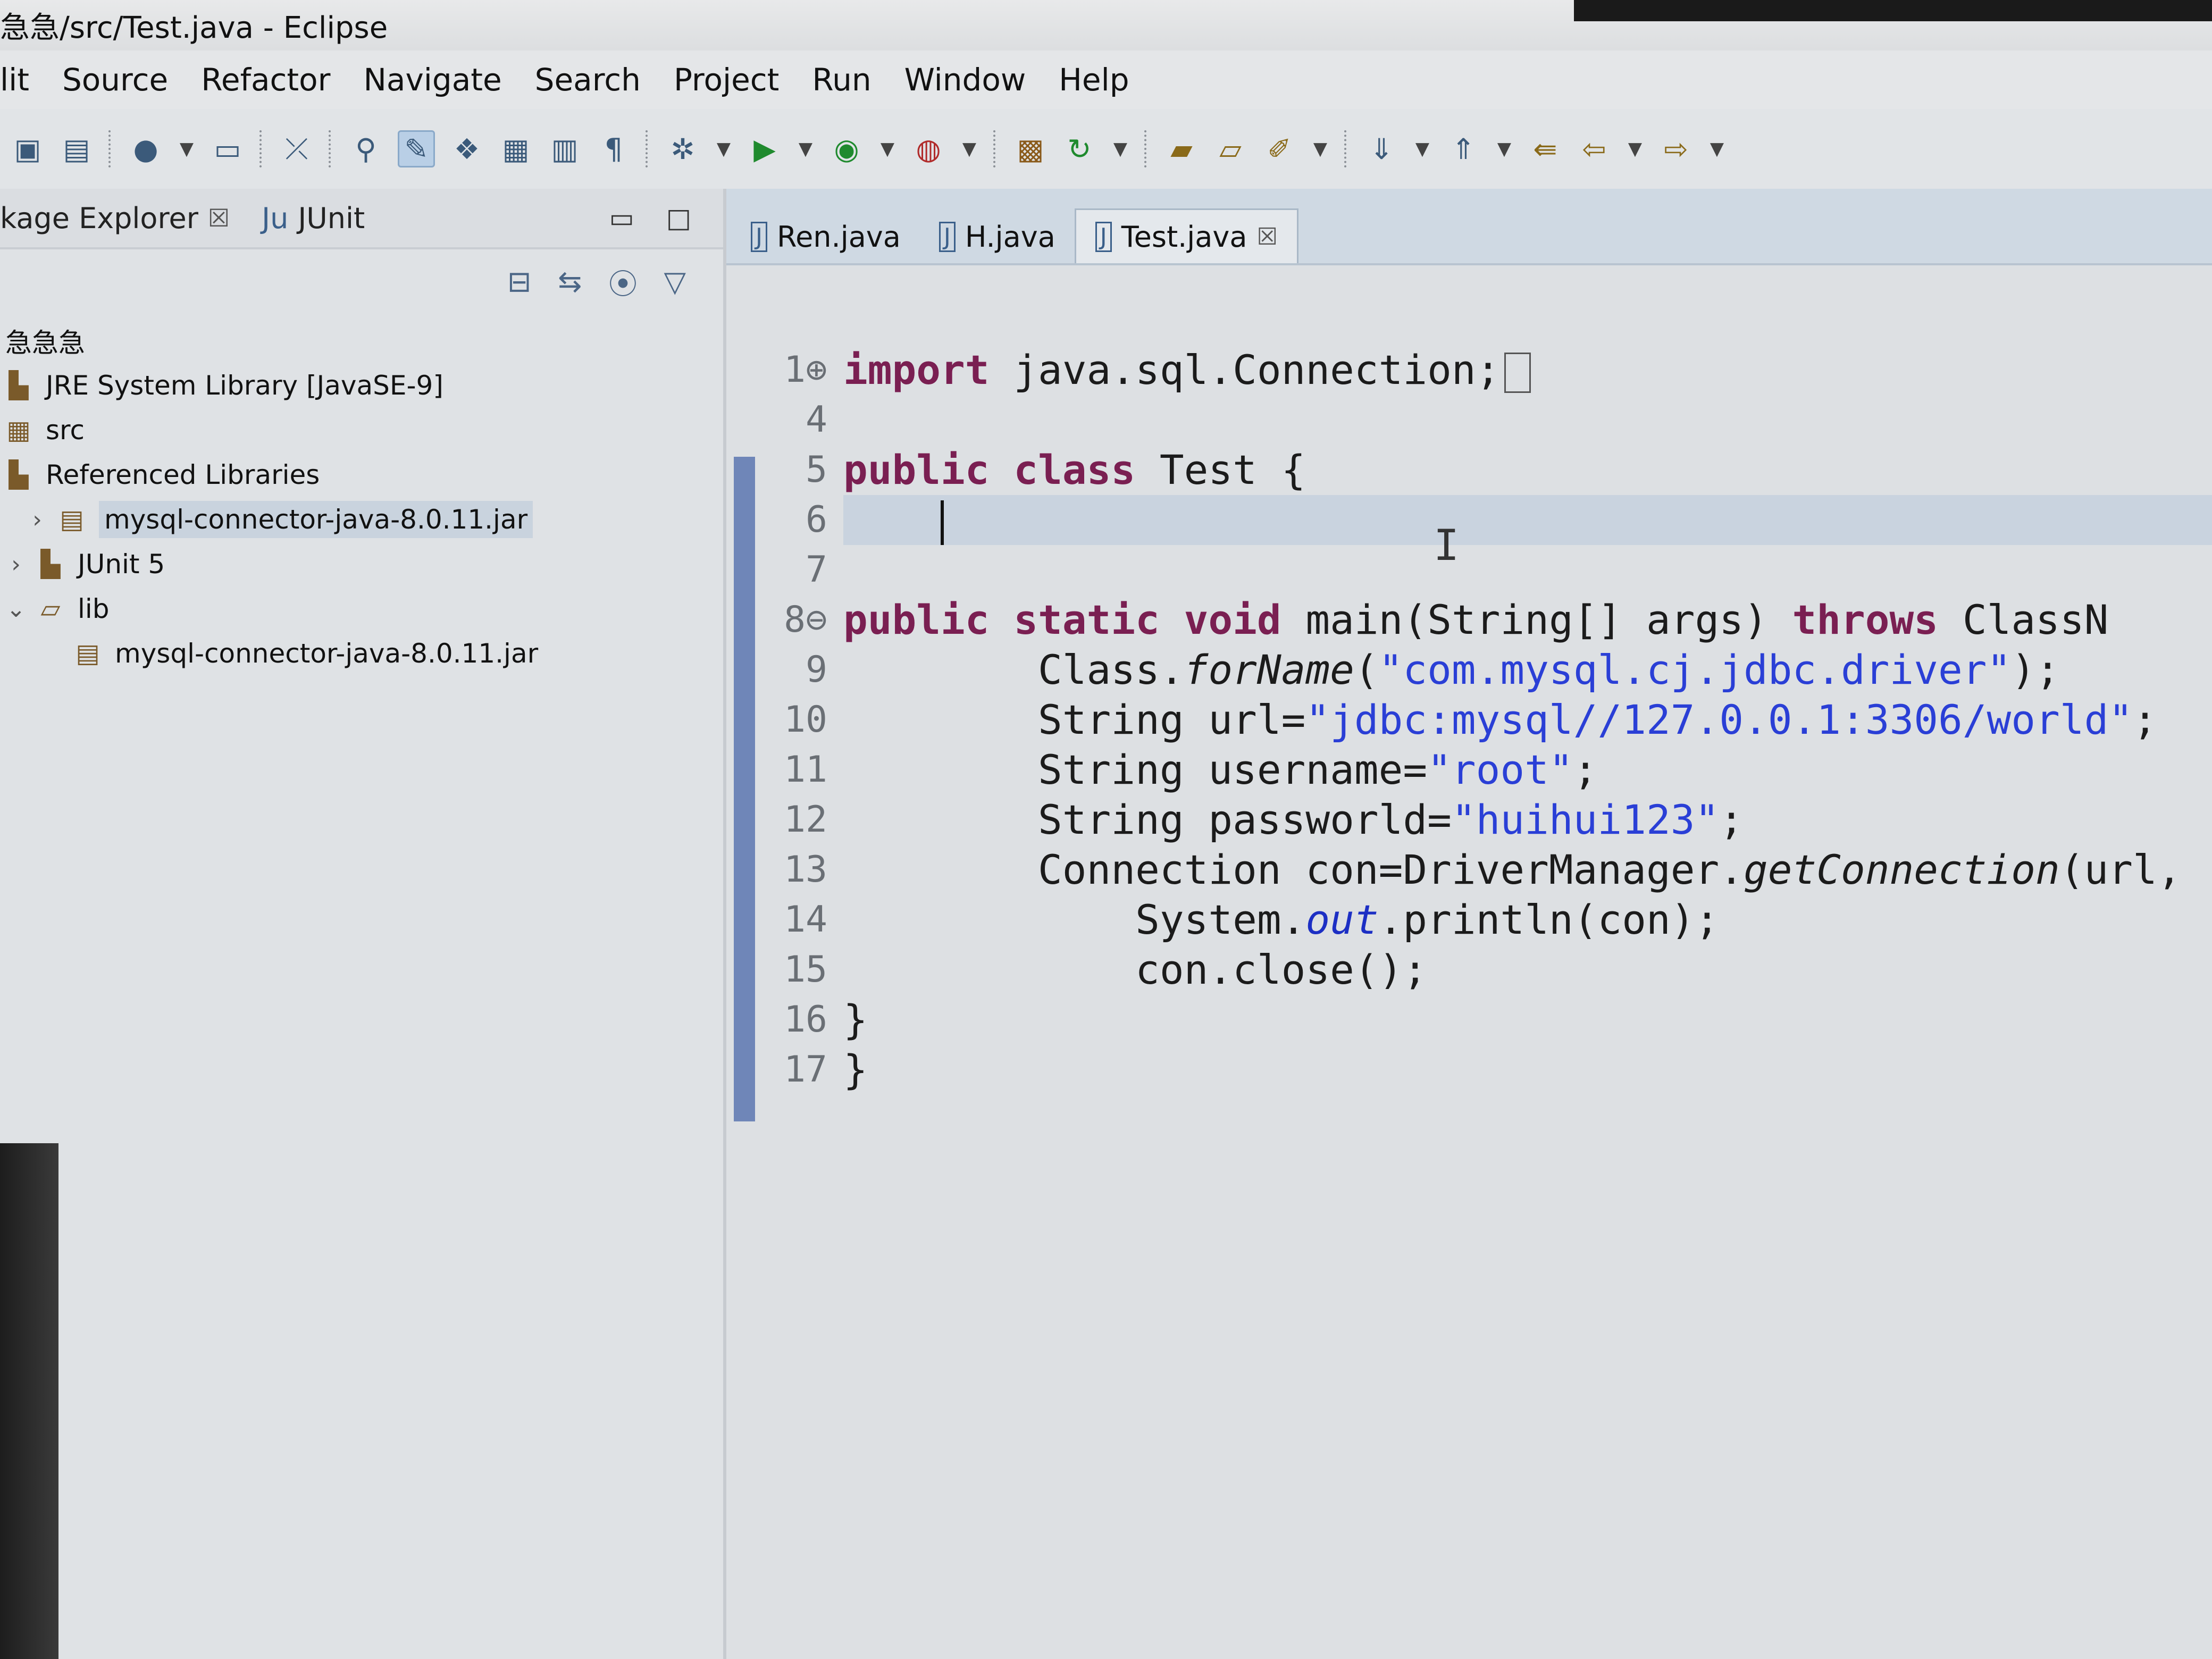 The height and width of the screenshot is (1659, 2212). Describe the element at coordinates (614, 149) in the screenshot. I see `paragraph-icon: ¶` at that location.